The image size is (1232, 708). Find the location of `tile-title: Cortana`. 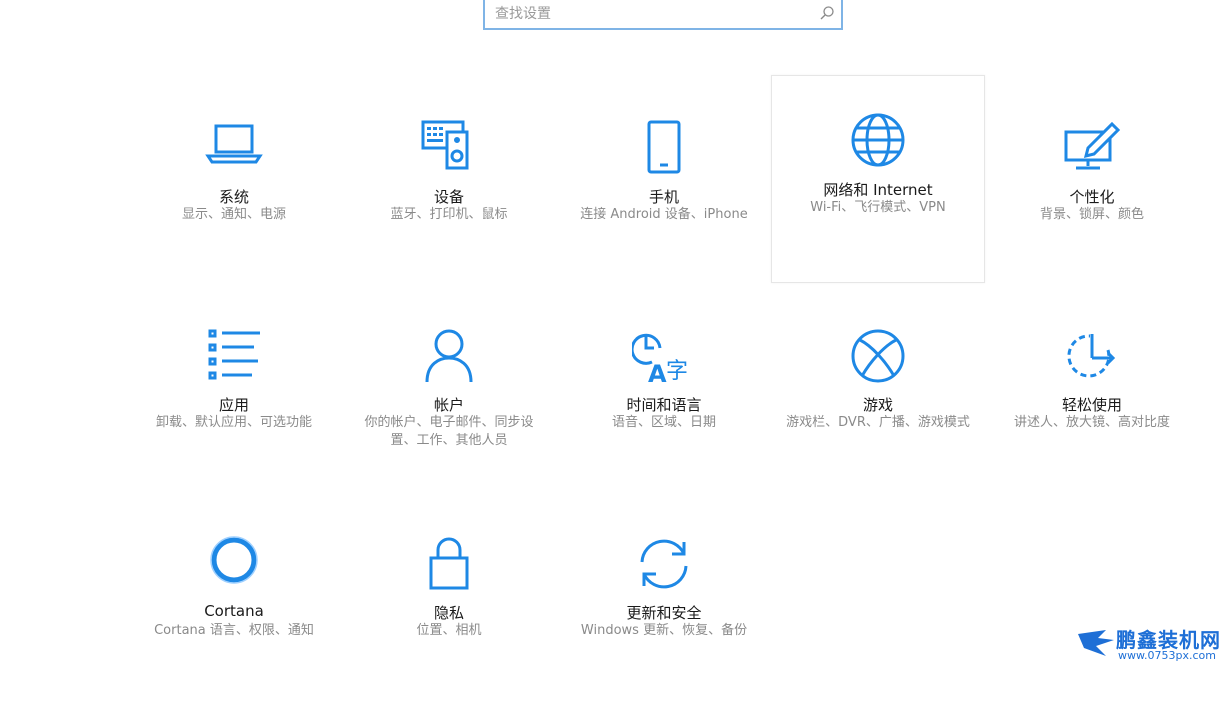

tile-title: Cortana is located at coordinates (234, 611).